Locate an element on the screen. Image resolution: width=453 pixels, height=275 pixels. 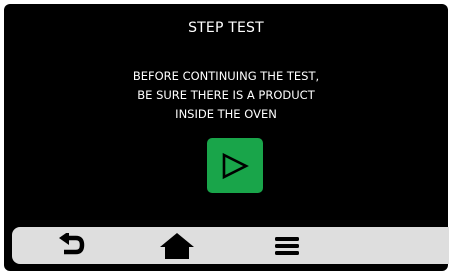
play-icon is located at coordinates (235, 165).